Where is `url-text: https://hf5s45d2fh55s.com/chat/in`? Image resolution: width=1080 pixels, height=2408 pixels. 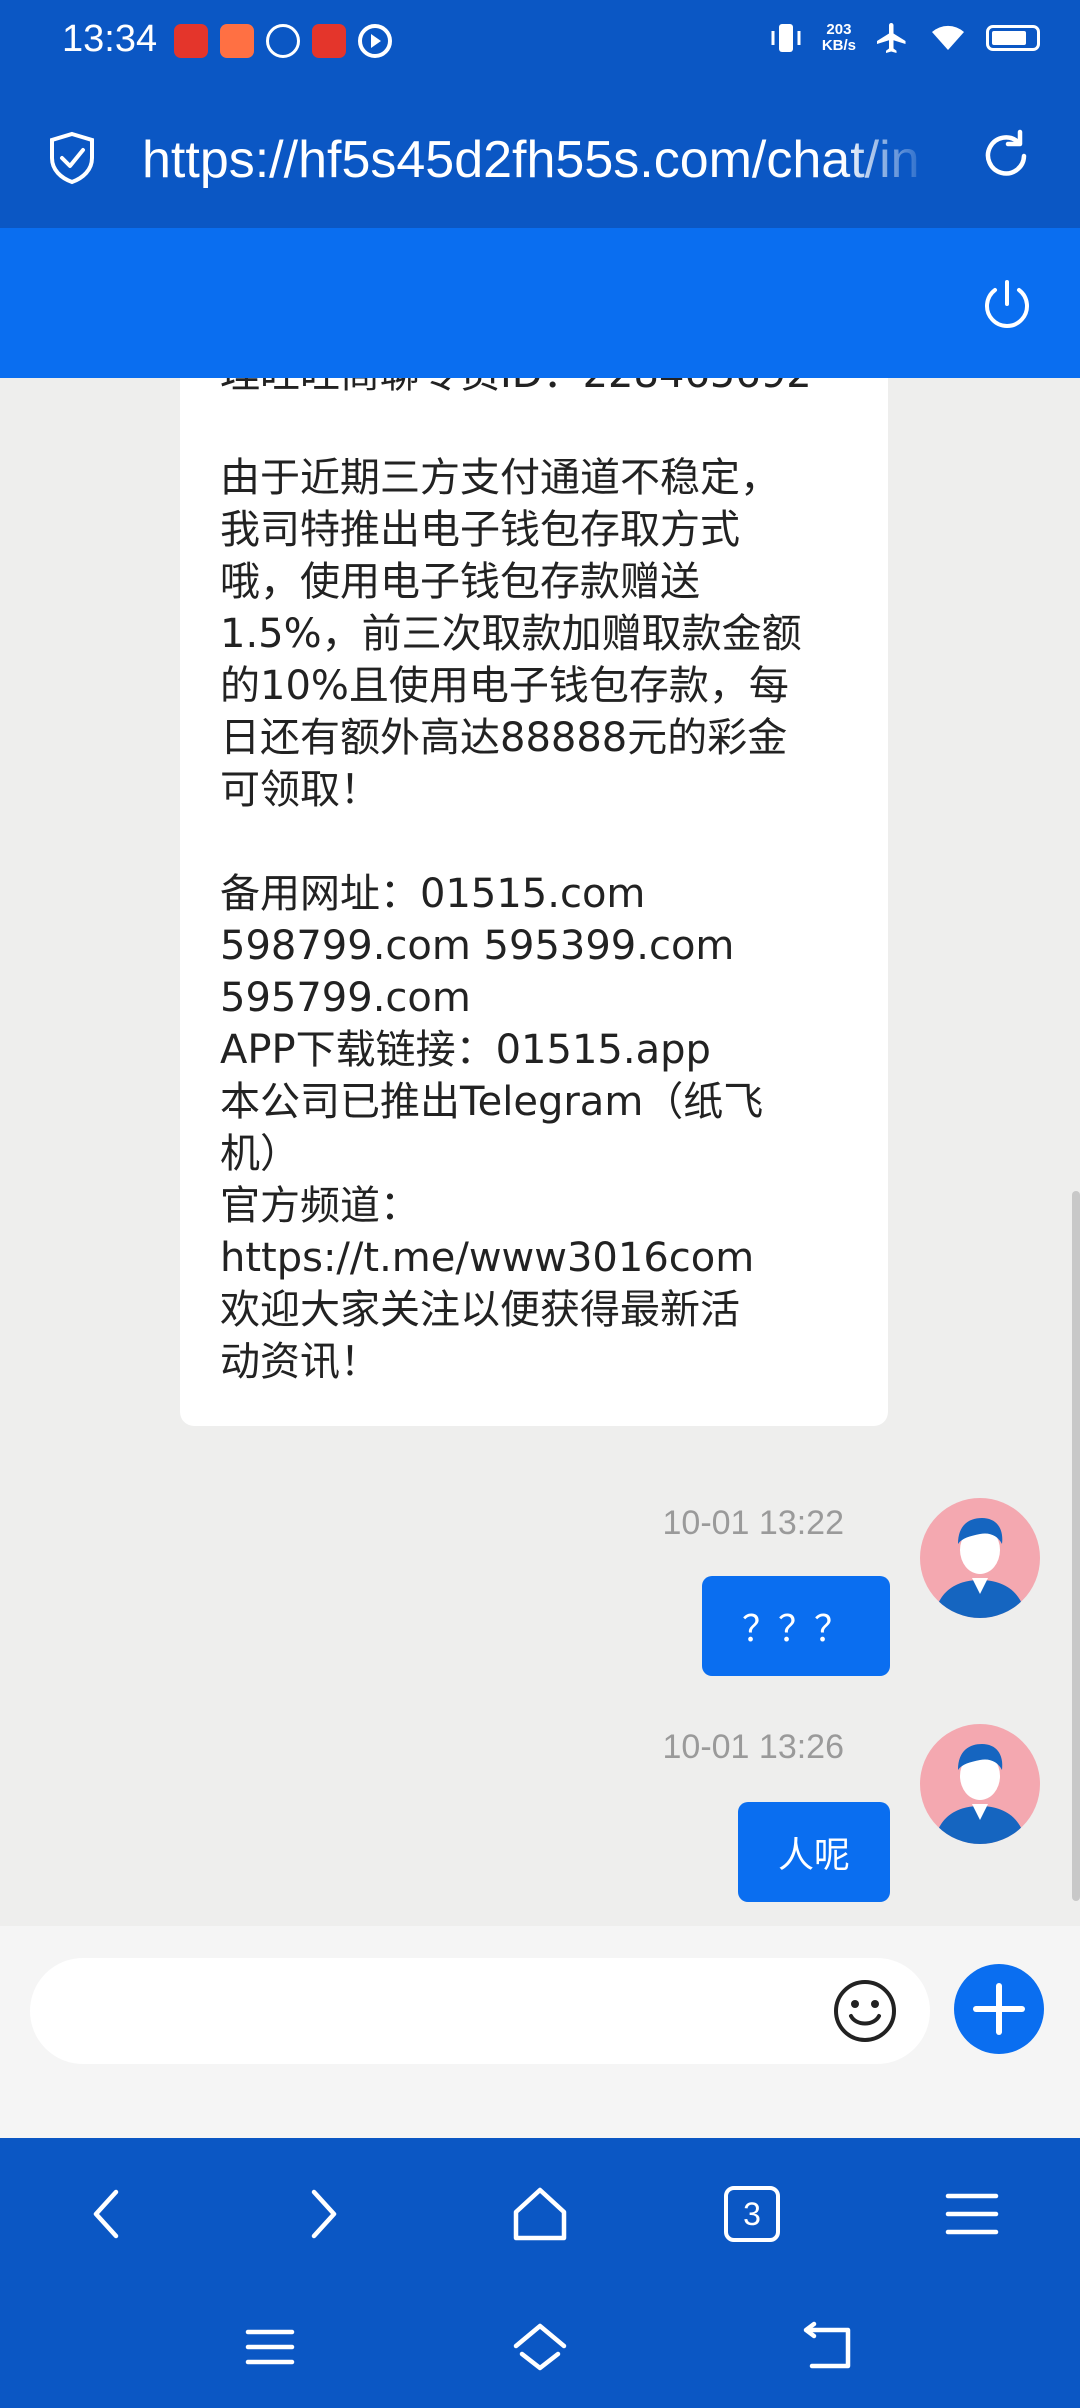 url-text: https://hf5s45d2fh55s.com/chat/in is located at coordinates (537, 160).